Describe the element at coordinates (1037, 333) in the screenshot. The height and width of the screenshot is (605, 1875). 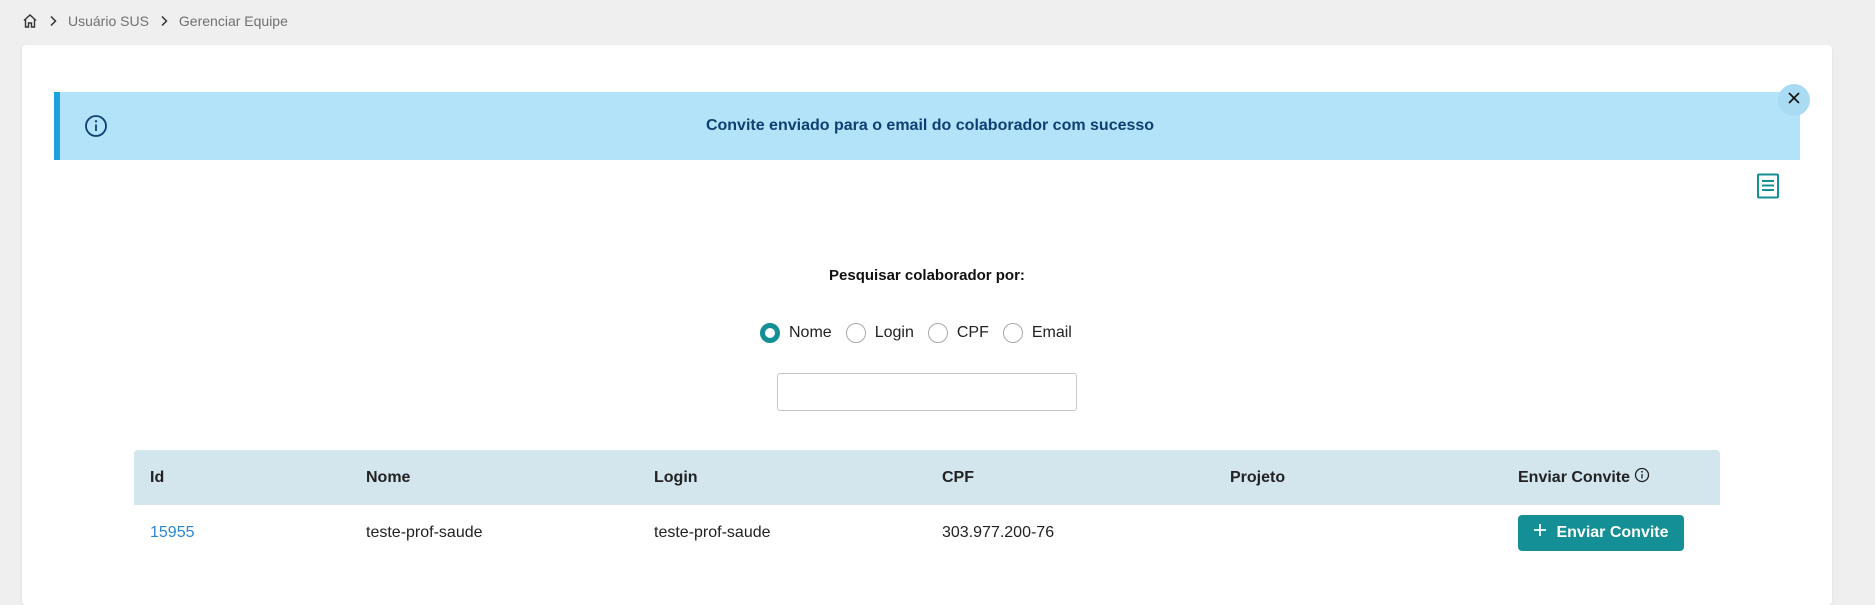
I see `radio-email: Email` at that location.